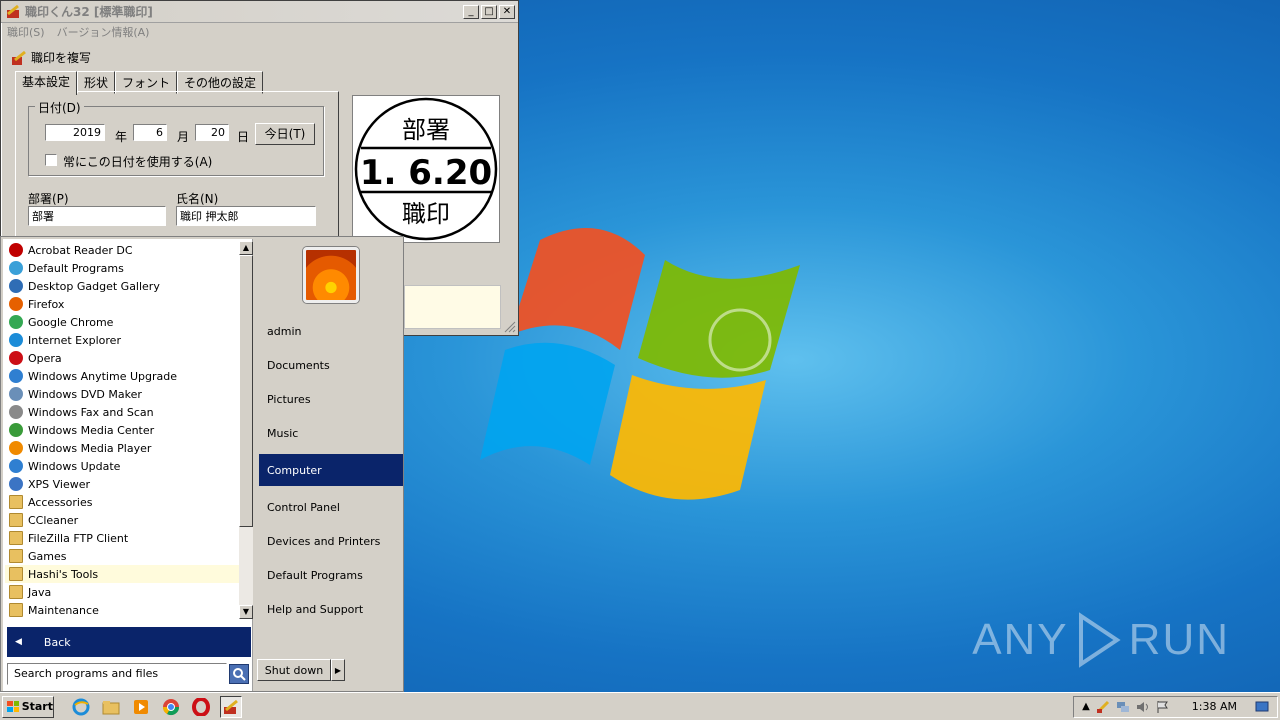 This screenshot has height=720, width=1280. I want to click on department-label: 部署(P), so click(48, 199).